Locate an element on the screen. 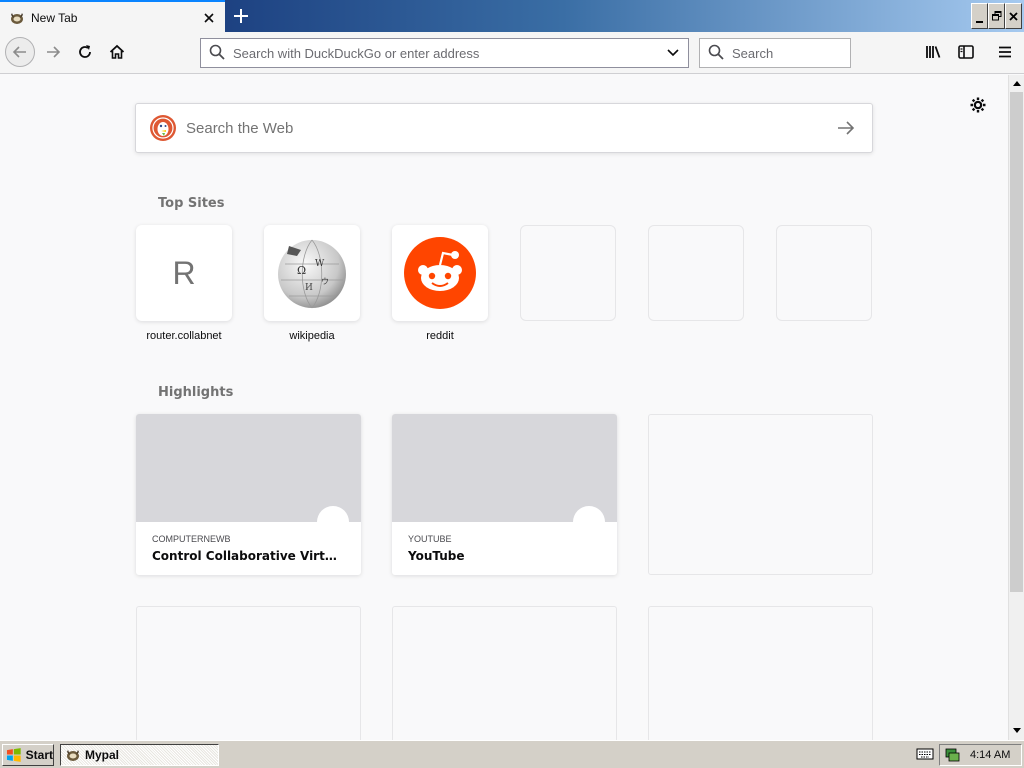 The height and width of the screenshot is (768, 1024). top-site-tile: Ω W И ウ is located at coordinates (312, 273).